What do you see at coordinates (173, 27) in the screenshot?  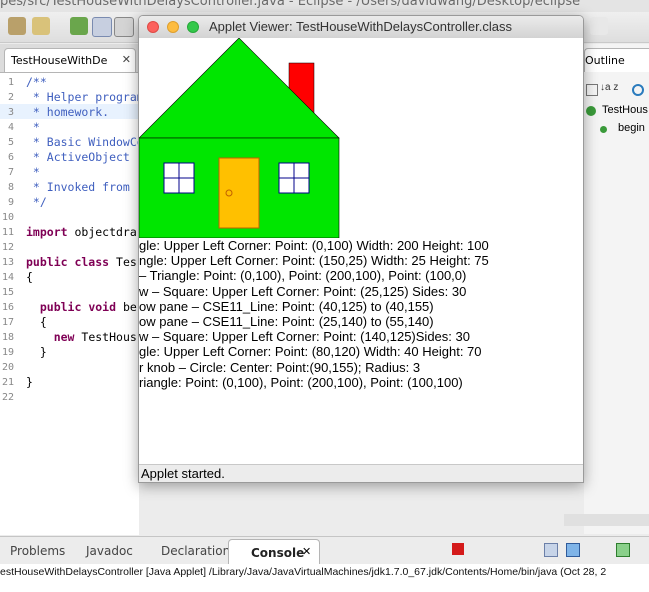 I see `minimize-window-icon` at bounding box center [173, 27].